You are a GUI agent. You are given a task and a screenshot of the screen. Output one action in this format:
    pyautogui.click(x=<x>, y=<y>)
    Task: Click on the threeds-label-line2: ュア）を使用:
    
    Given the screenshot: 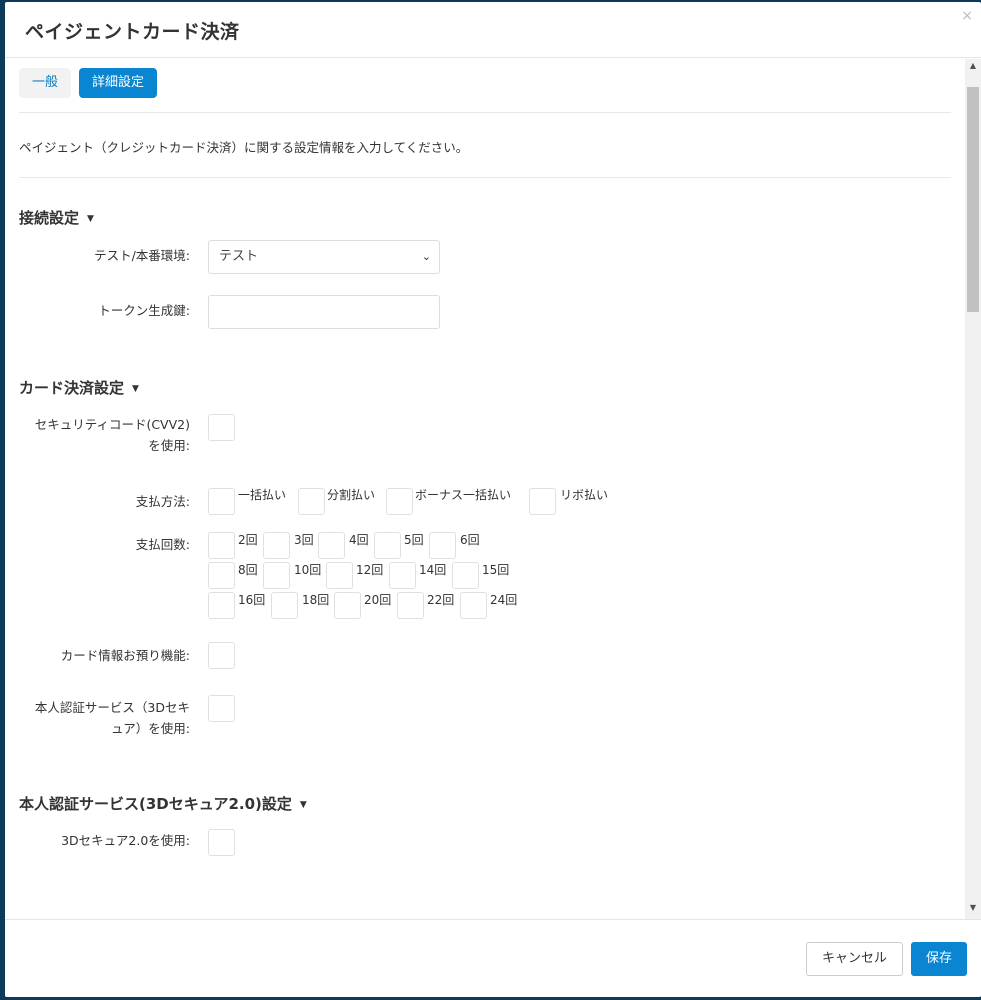 What is the action you would take?
    pyautogui.click(x=150, y=728)
    